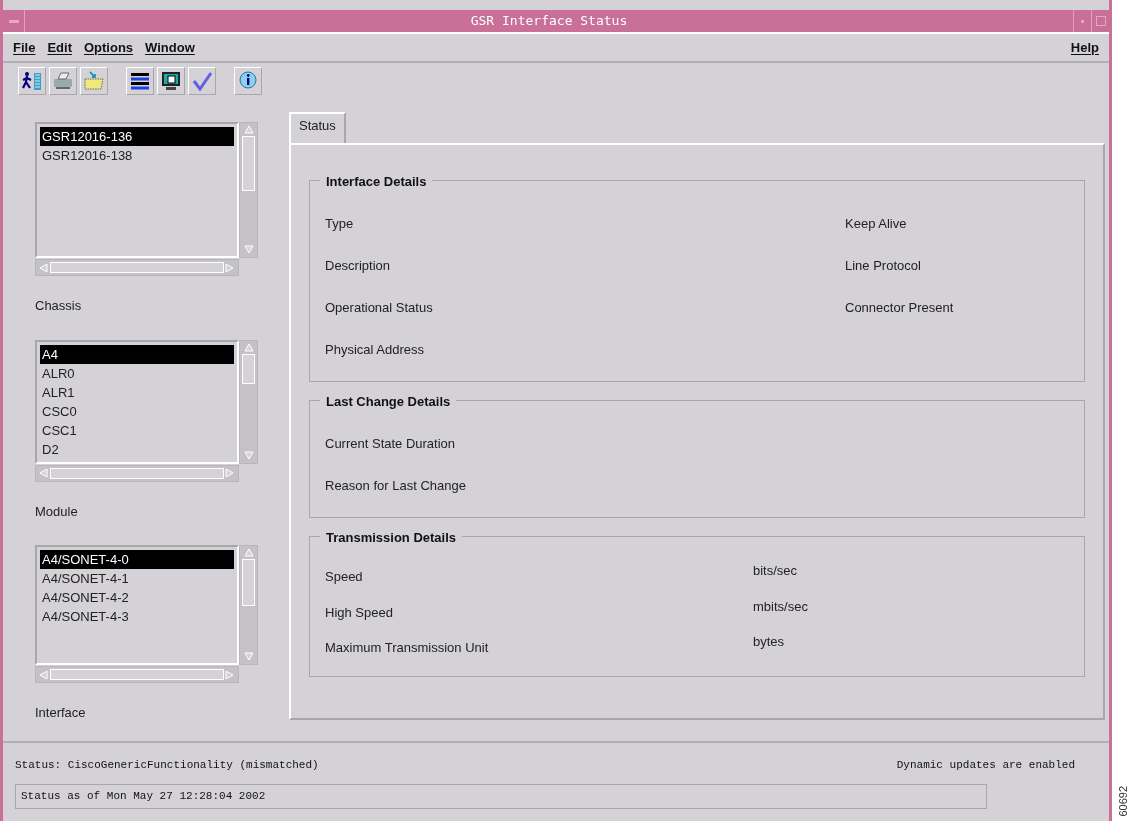 The height and width of the screenshot is (821, 1135). What do you see at coordinates (170, 47) in the screenshot?
I see `menu-item: Window` at bounding box center [170, 47].